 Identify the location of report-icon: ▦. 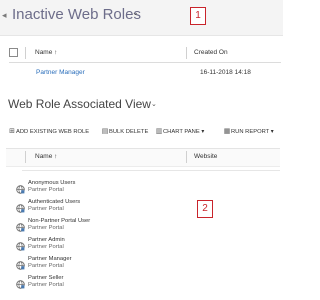
(227, 131).